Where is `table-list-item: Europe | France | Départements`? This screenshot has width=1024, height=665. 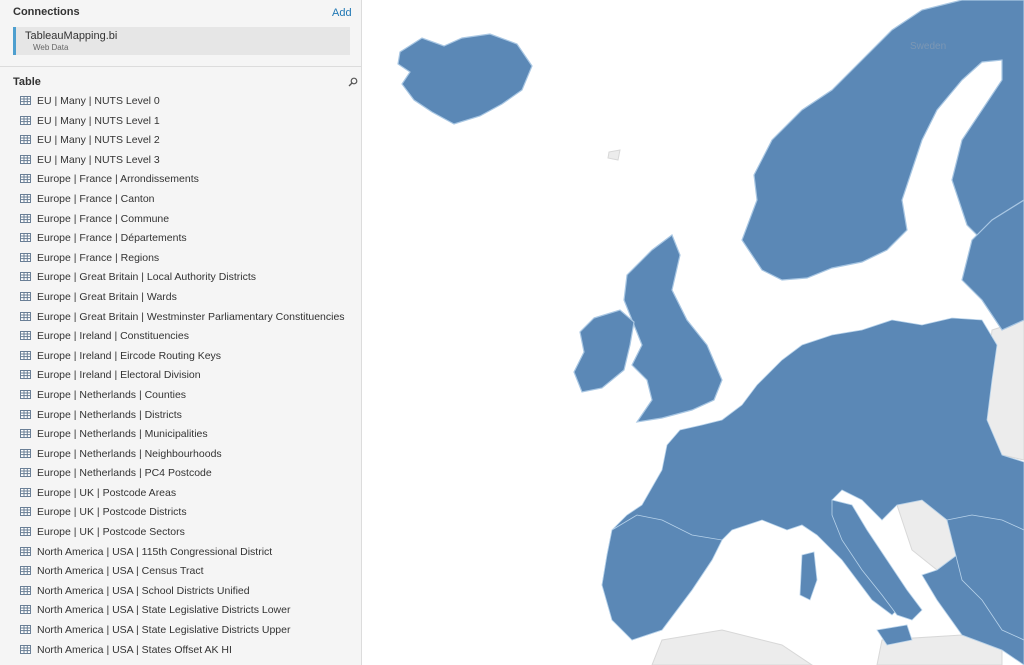 table-list-item: Europe | France | Départements is located at coordinates (180, 238).